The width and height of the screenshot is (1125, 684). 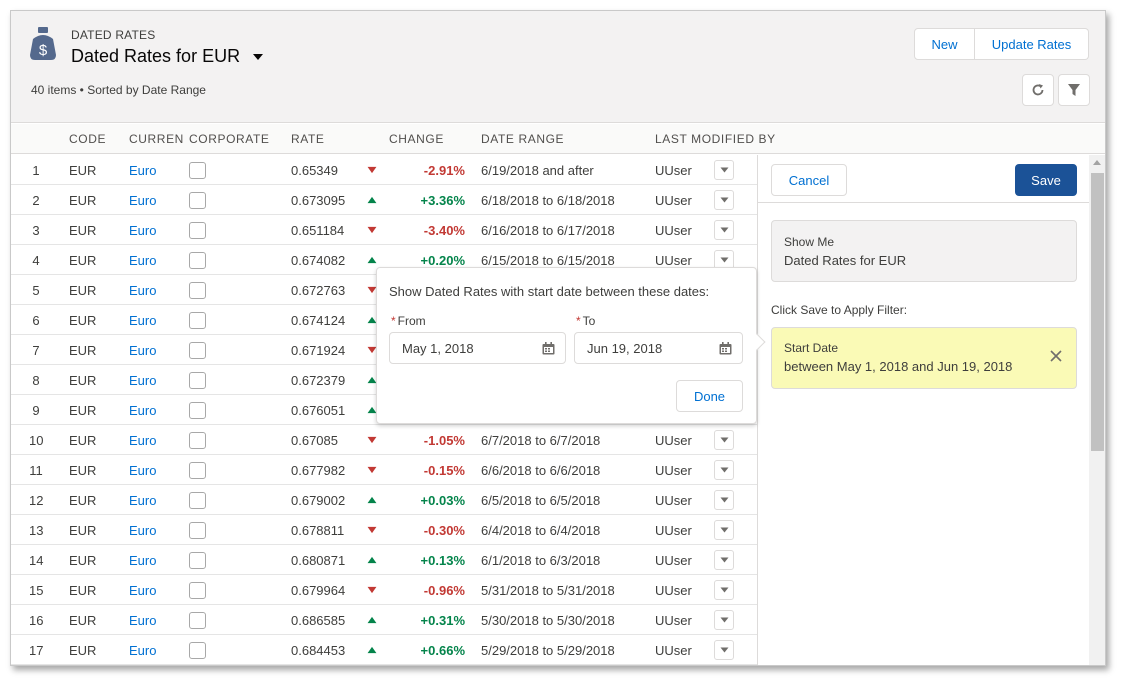 What do you see at coordinates (416, 139) in the screenshot?
I see `column-header-change: CHANGE` at bounding box center [416, 139].